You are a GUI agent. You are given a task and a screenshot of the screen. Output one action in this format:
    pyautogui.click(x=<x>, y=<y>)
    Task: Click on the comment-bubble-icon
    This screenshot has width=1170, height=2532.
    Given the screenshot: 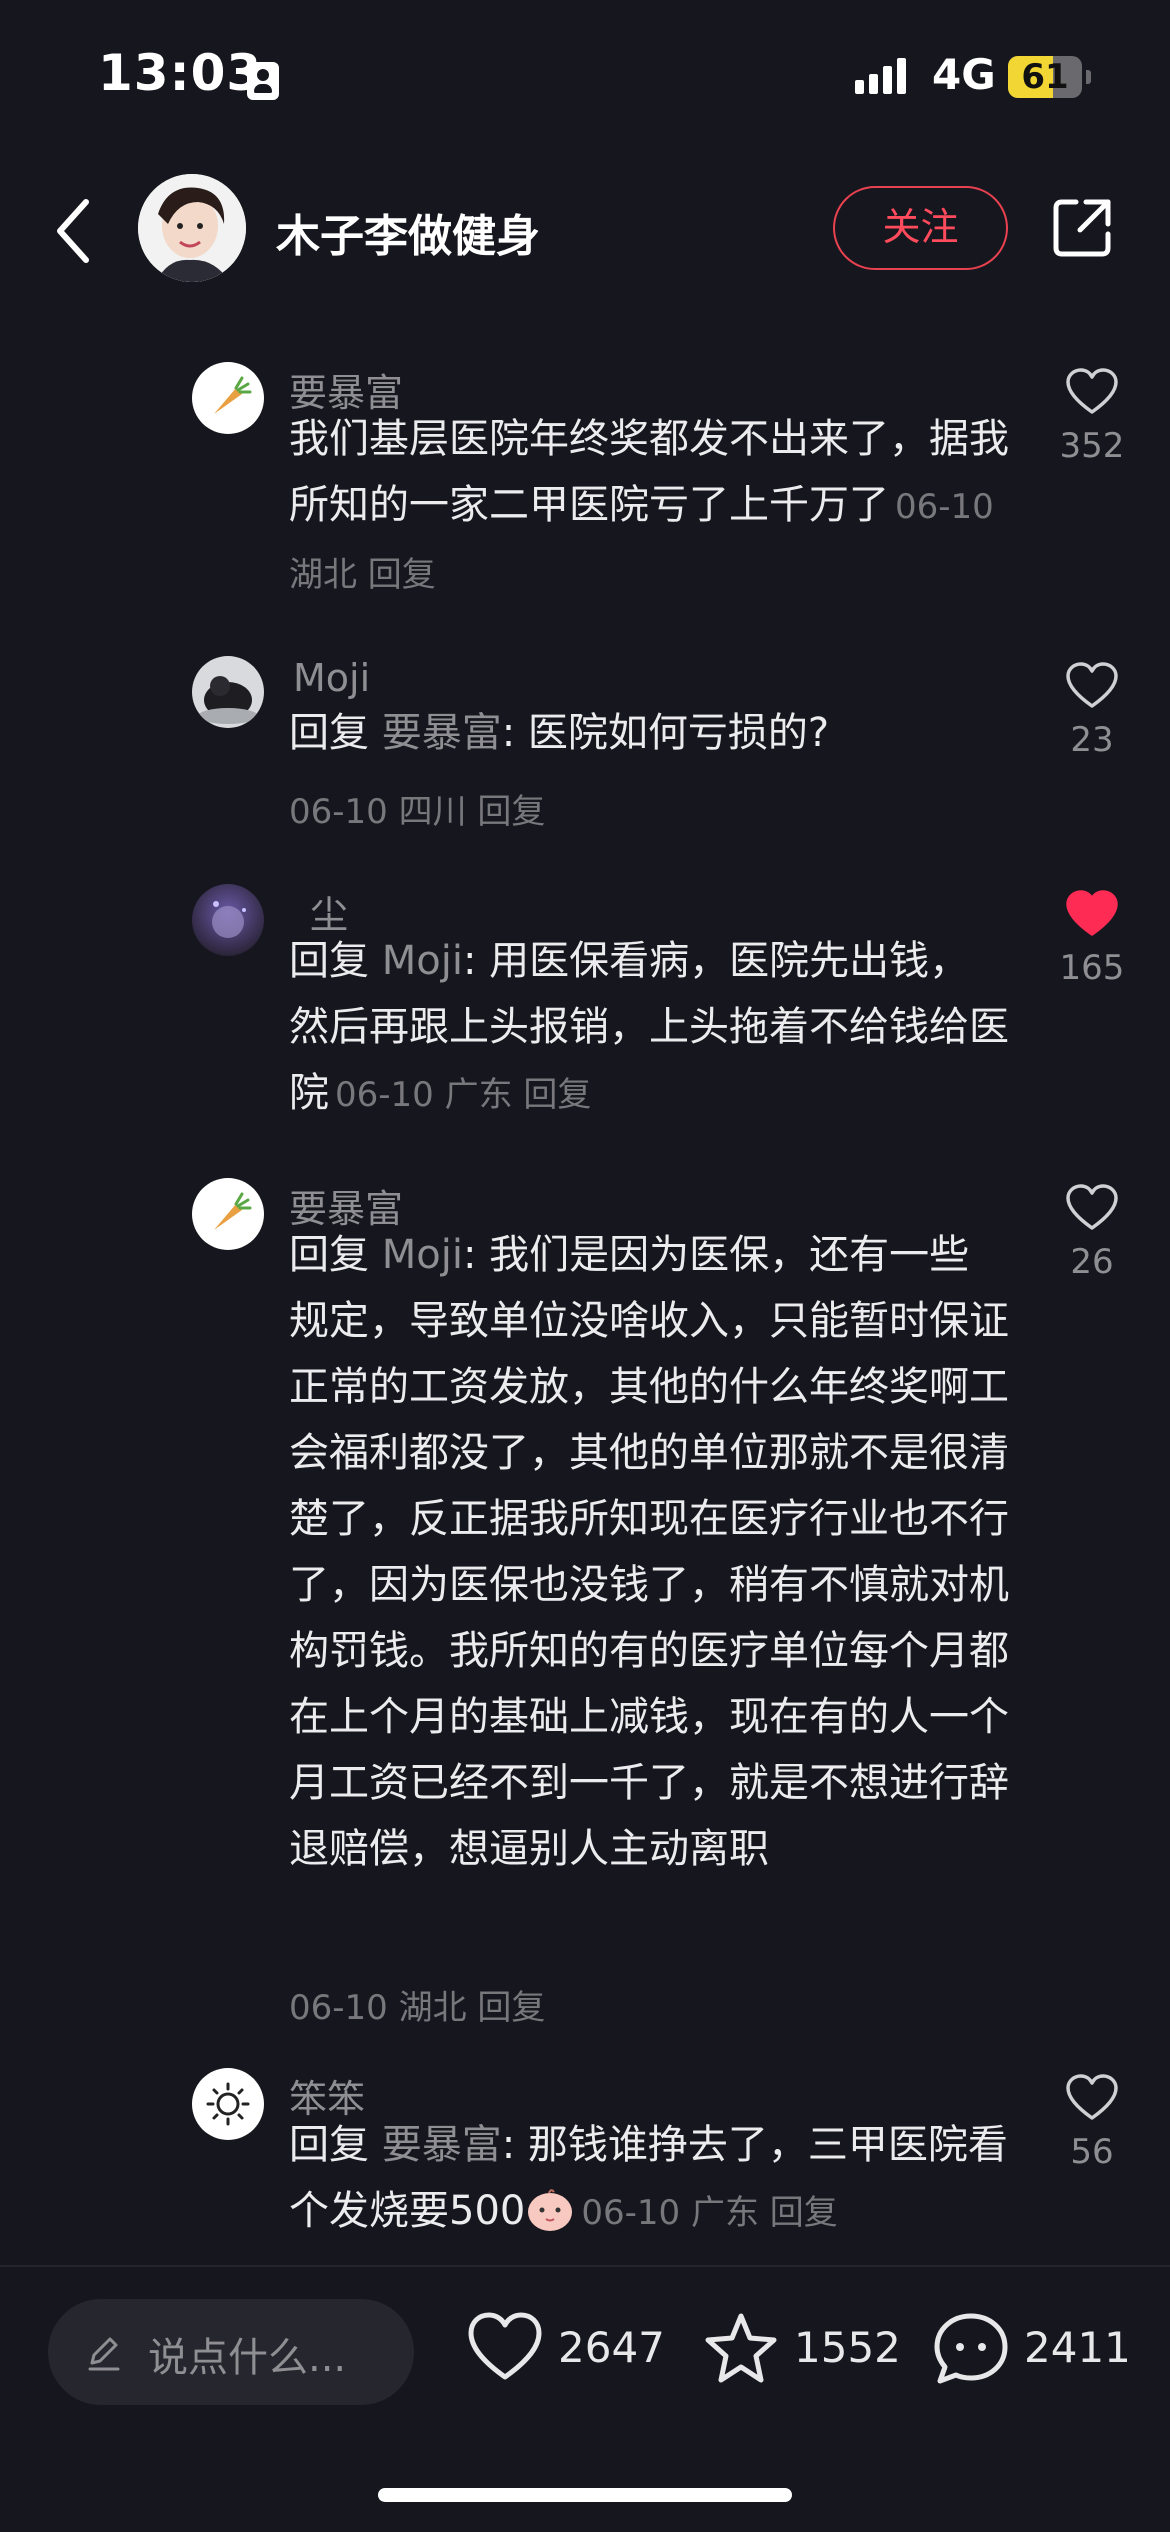 What is the action you would take?
    pyautogui.click(x=971, y=2348)
    